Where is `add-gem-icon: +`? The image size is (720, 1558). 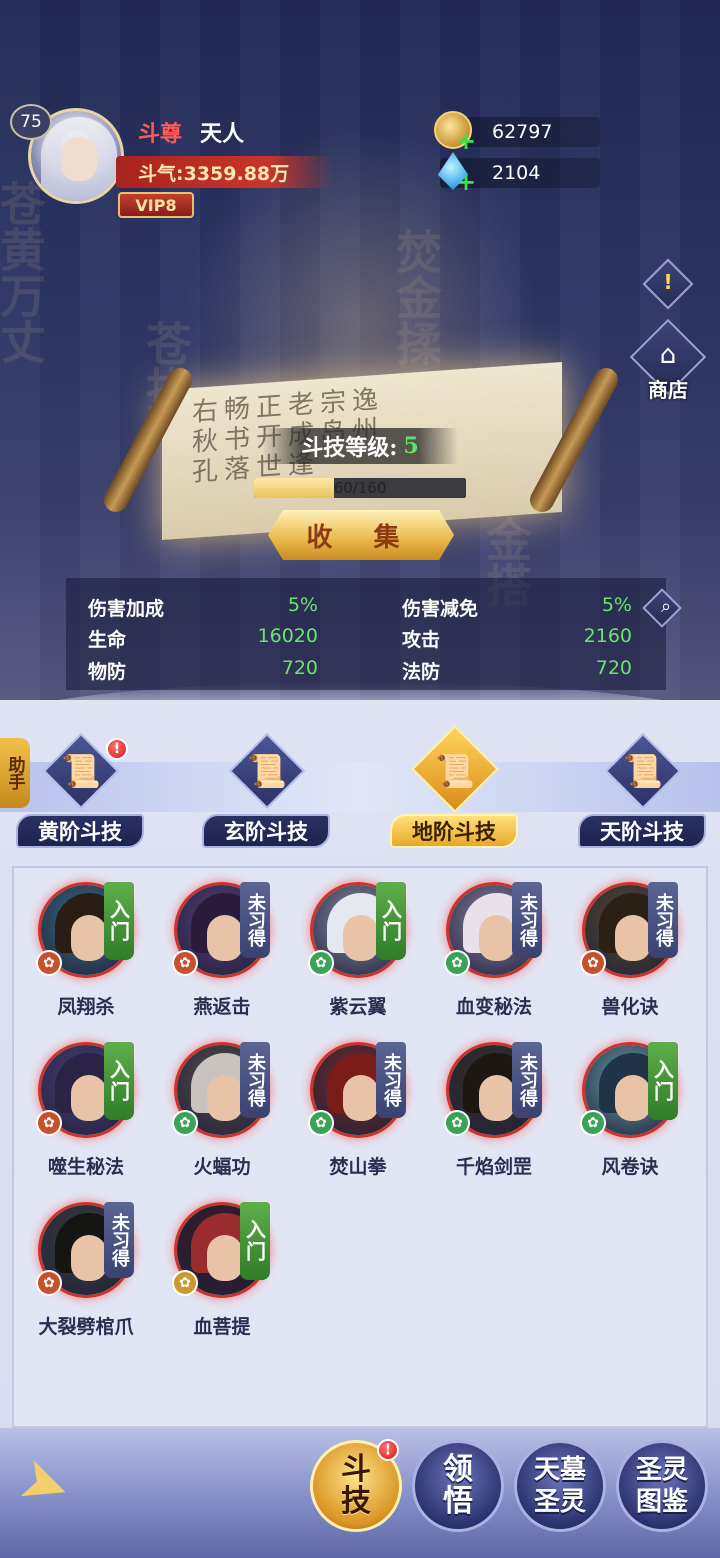 add-gem-icon: + is located at coordinates (466, 182).